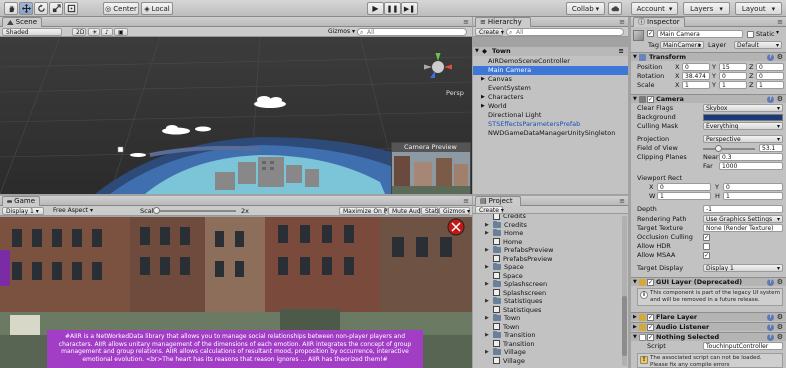 The height and width of the screenshot is (368, 786). What do you see at coordinates (509, 344) in the screenshot?
I see `project-scene-item: Transition` at bounding box center [509, 344].